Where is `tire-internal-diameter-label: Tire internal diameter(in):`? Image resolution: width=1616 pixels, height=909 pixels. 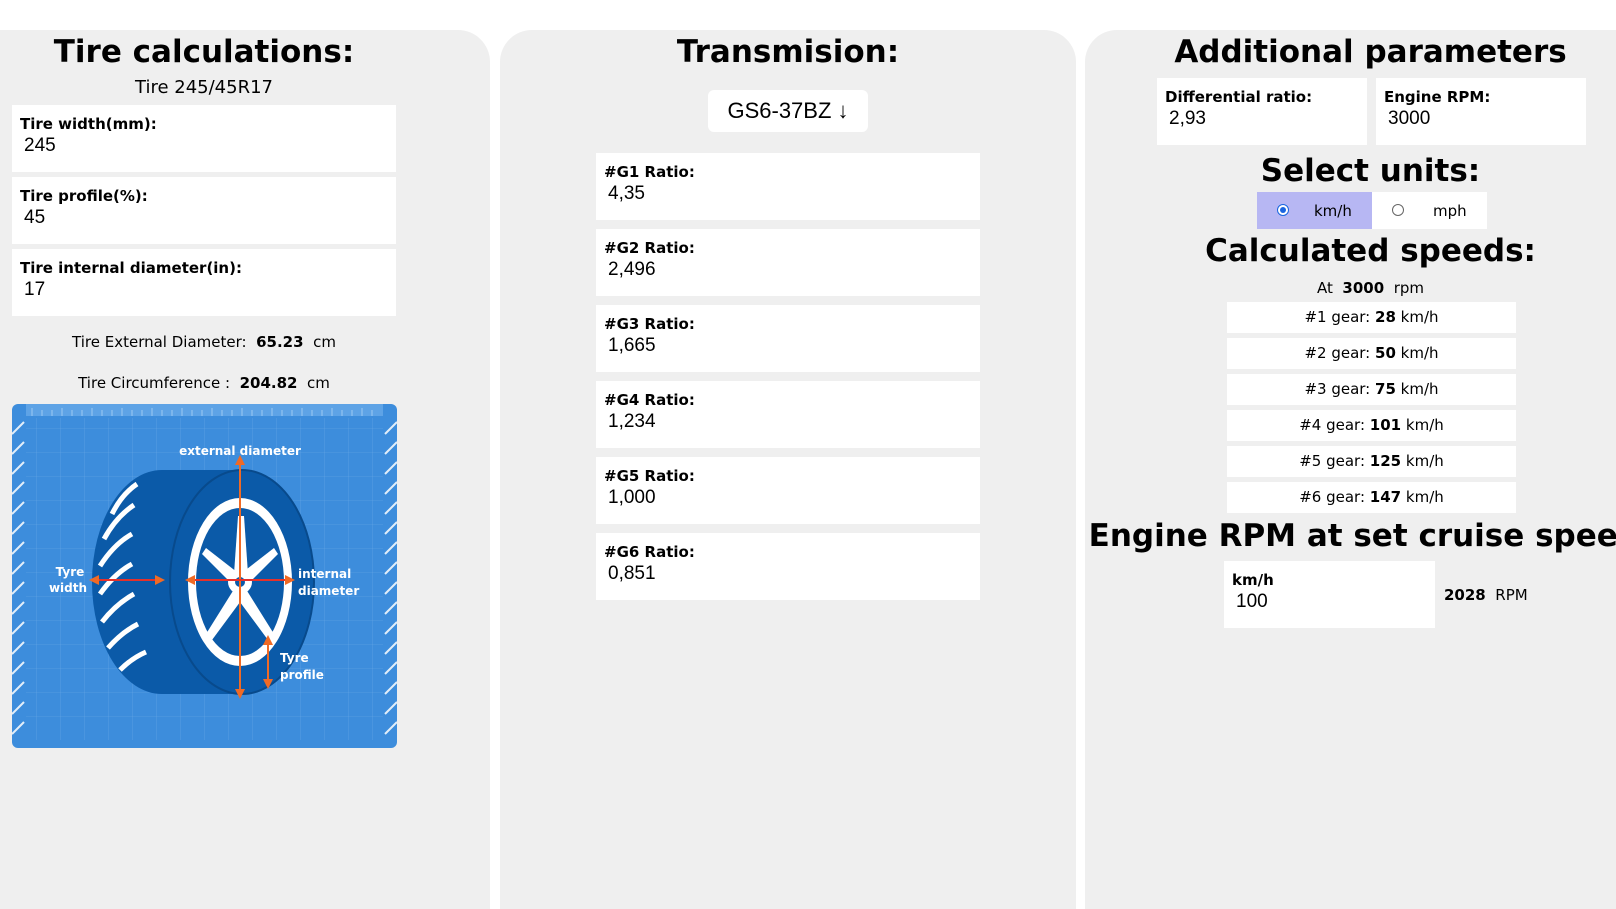
tire-internal-diameter-label: Tire internal diameter(in): is located at coordinates (131, 268).